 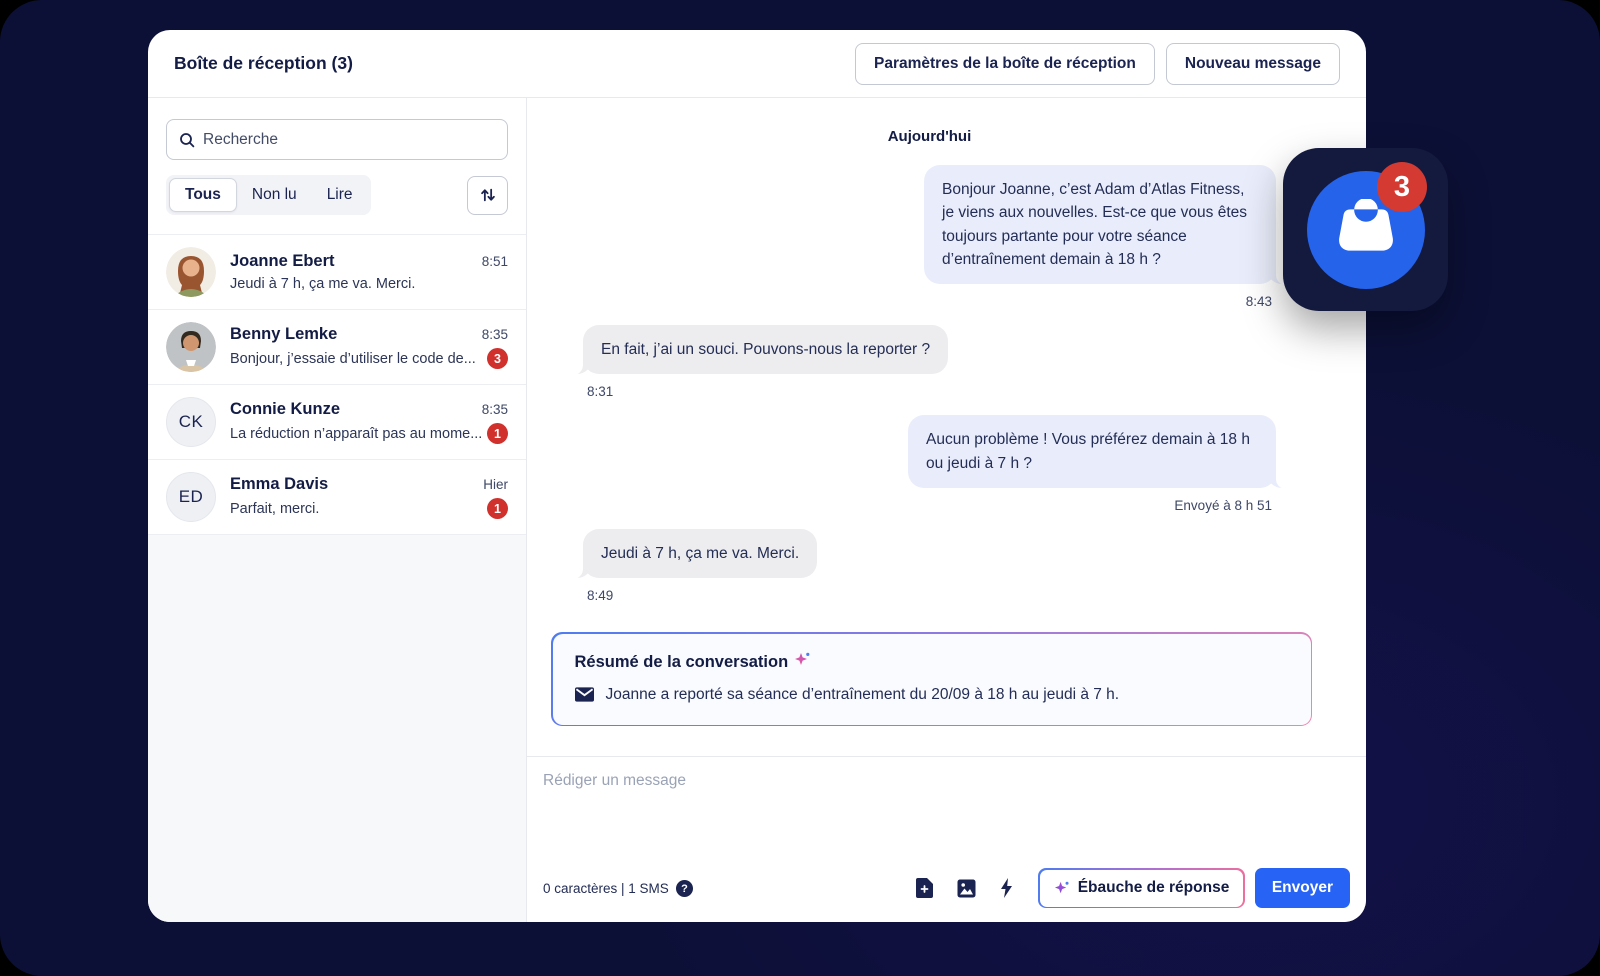 I want to click on inbox-app-widget: 3, so click(x=1365, y=229).